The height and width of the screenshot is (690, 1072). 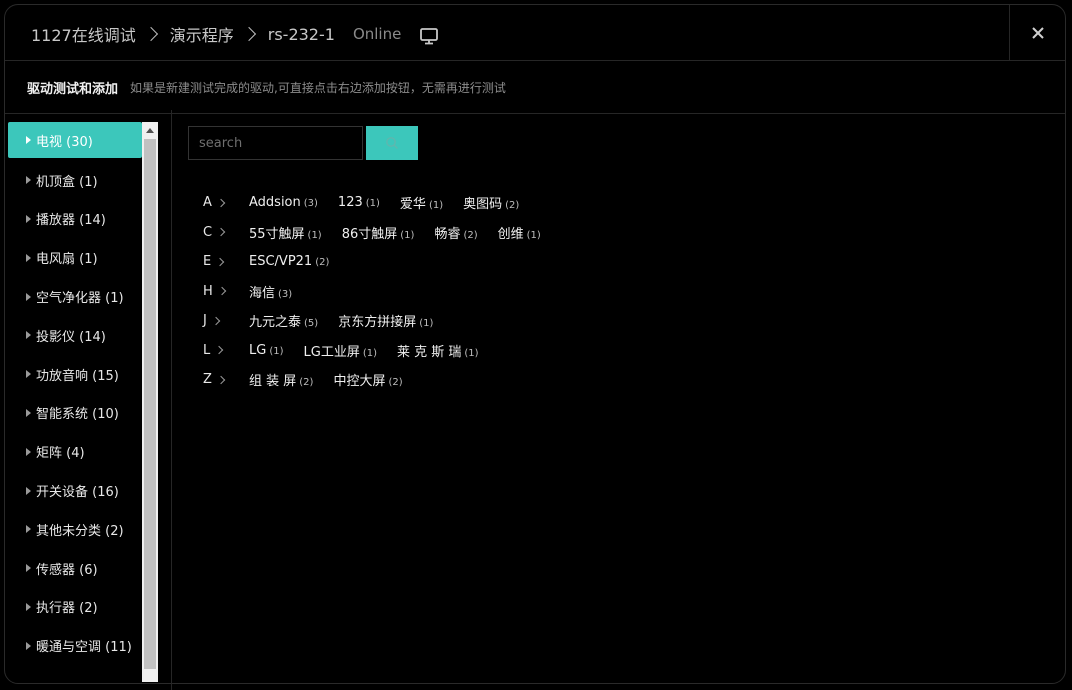 What do you see at coordinates (1037, 33) in the screenshot?
I see `close-button` at bounding box center [1037, 33].